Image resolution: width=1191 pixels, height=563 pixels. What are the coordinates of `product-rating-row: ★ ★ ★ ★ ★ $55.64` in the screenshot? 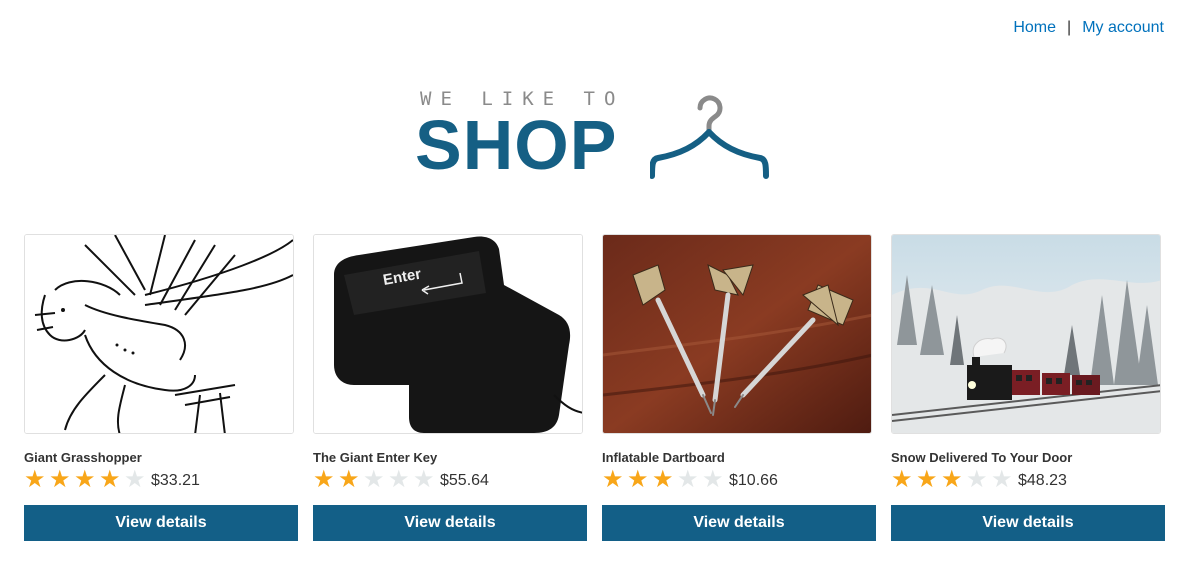 It's located at (450, 479).